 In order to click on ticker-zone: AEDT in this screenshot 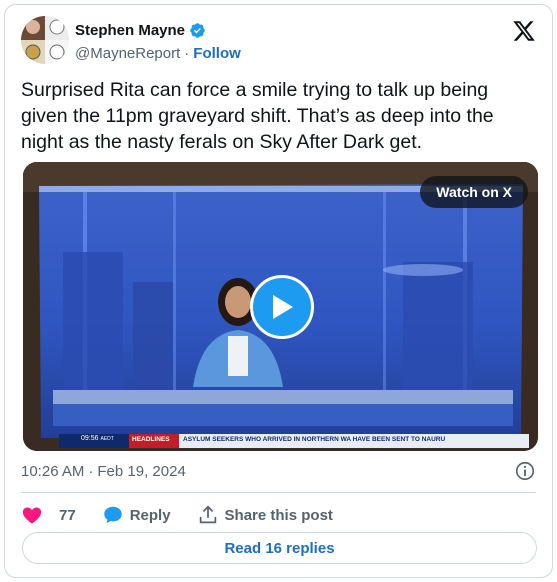, I will do `click(107, 439)`.